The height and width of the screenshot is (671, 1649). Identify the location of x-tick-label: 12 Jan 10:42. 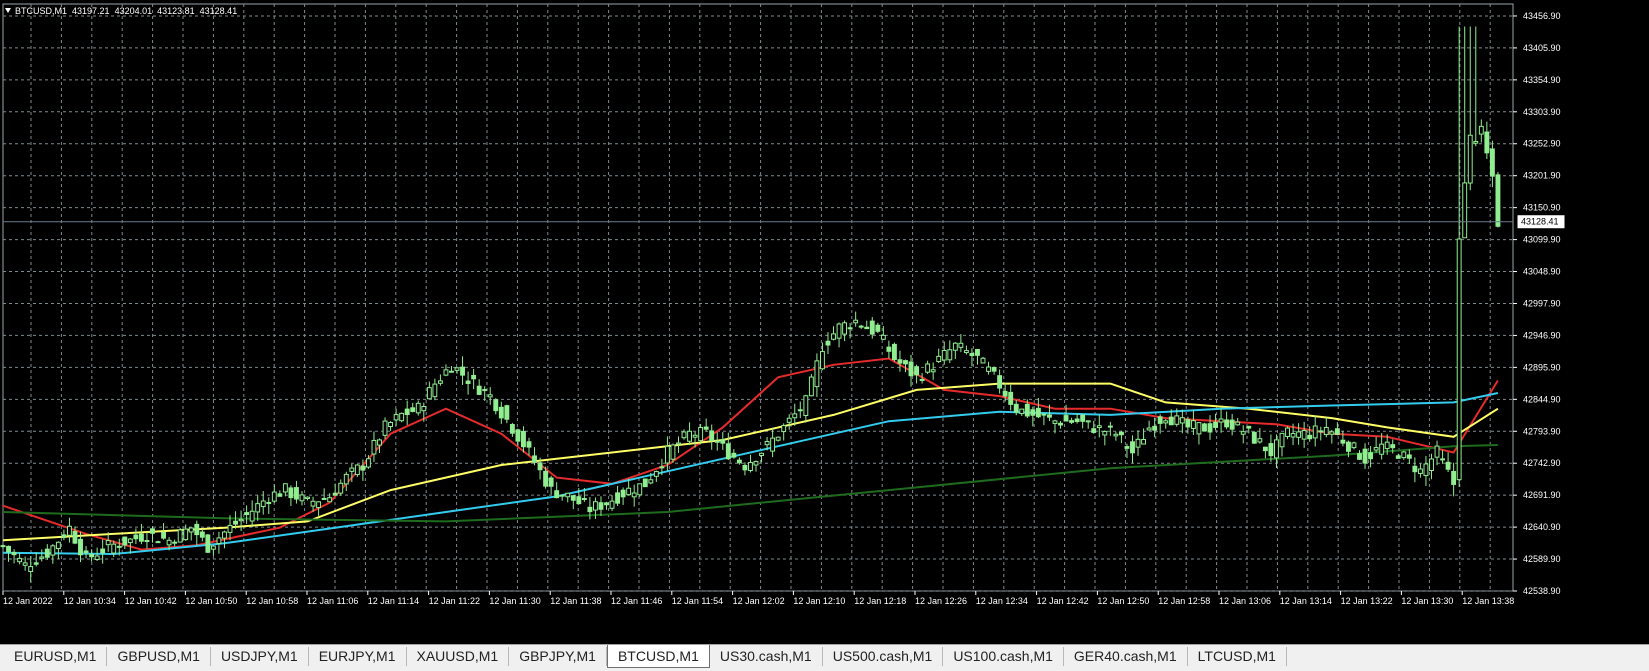
(151, 601).